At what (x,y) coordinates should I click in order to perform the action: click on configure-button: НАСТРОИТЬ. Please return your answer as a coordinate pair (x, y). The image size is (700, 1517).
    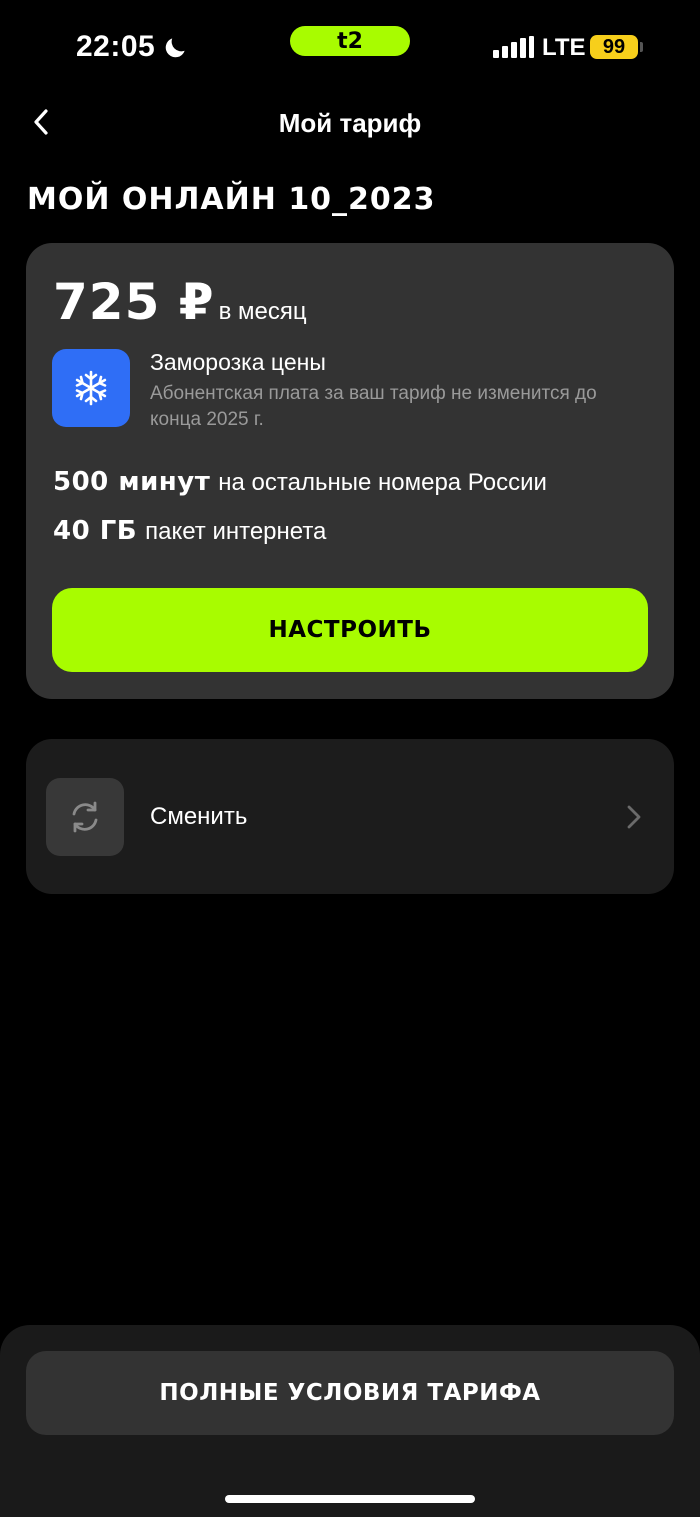
    Looking at the image, I should click on (350, 630).